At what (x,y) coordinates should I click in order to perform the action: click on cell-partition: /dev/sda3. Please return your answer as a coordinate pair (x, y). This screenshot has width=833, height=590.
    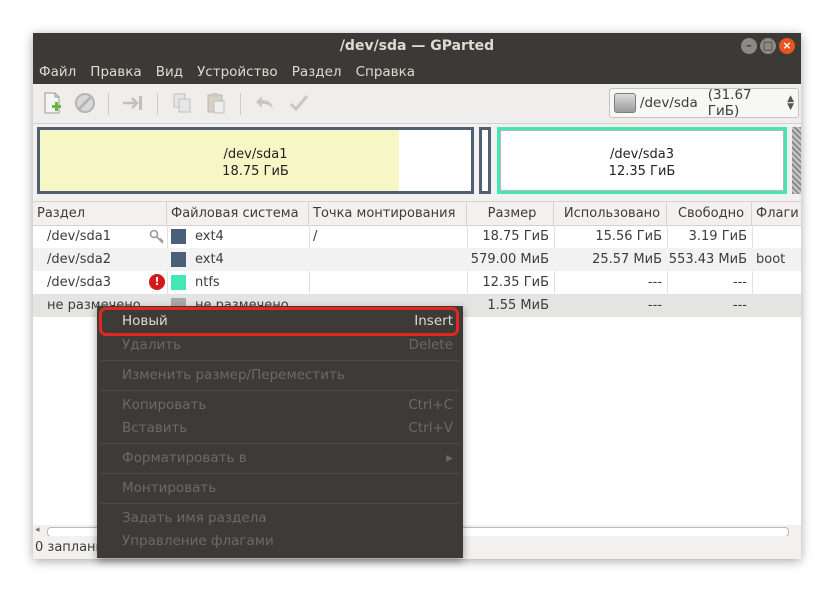
    Looking at the image, I should click on (79, 282).